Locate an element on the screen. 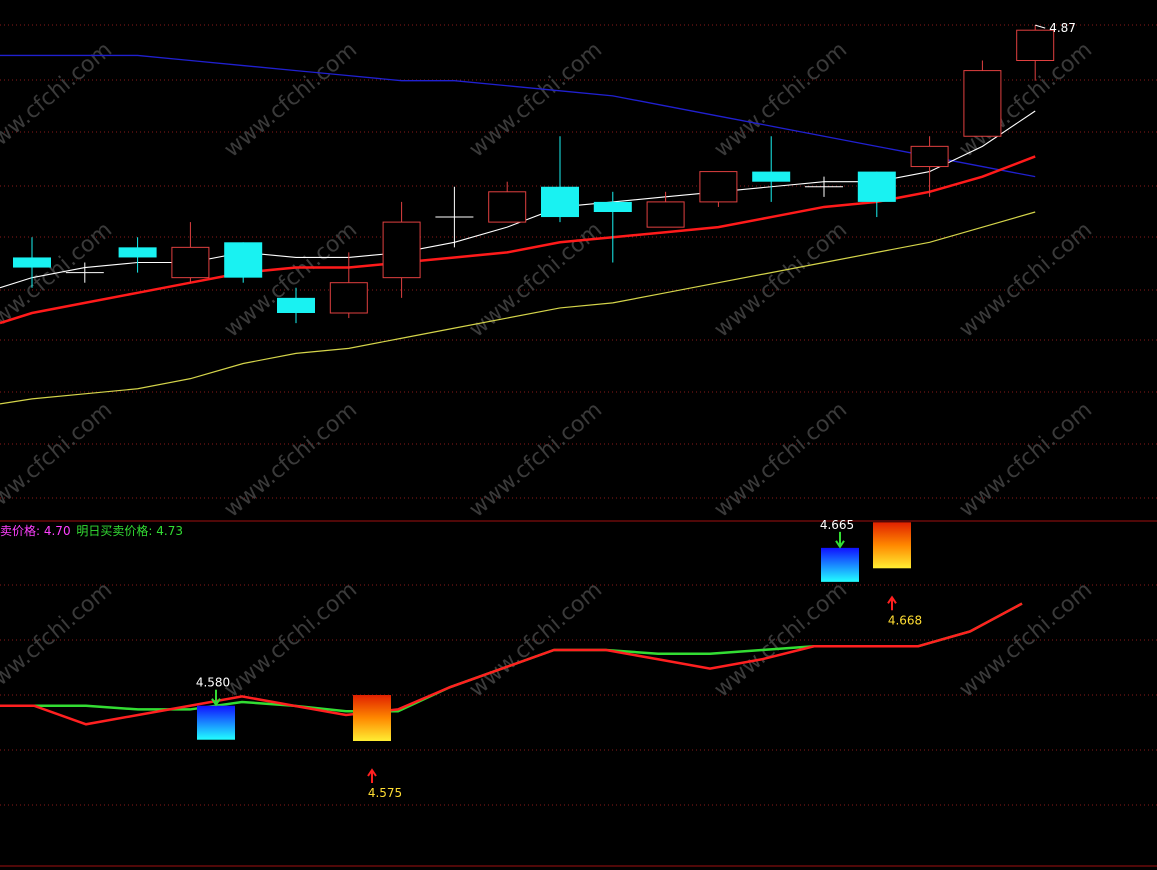 The image size is (1157, 870). buy-price-value: 4.73 is located at coordinates (169, 531).